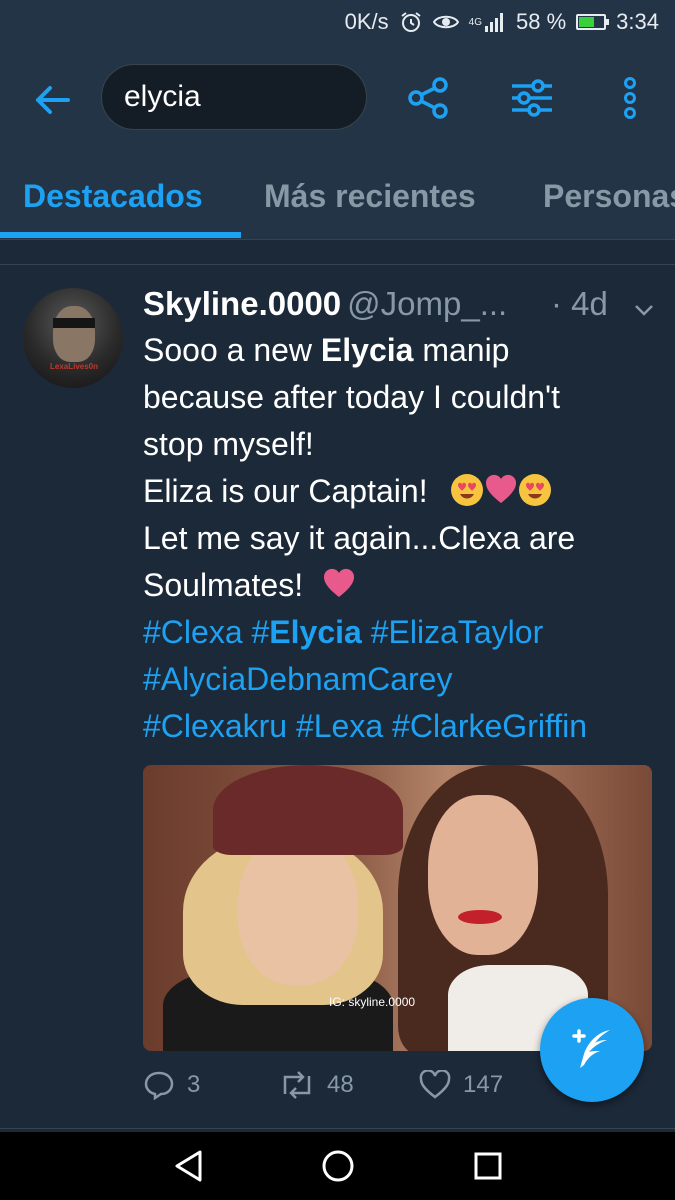 Image resolution: width=675 pixels, height=1200 pixels. I want to click on tweet-header: Skyline.0000 @Jomp_... · 4d, so click(403, 305).